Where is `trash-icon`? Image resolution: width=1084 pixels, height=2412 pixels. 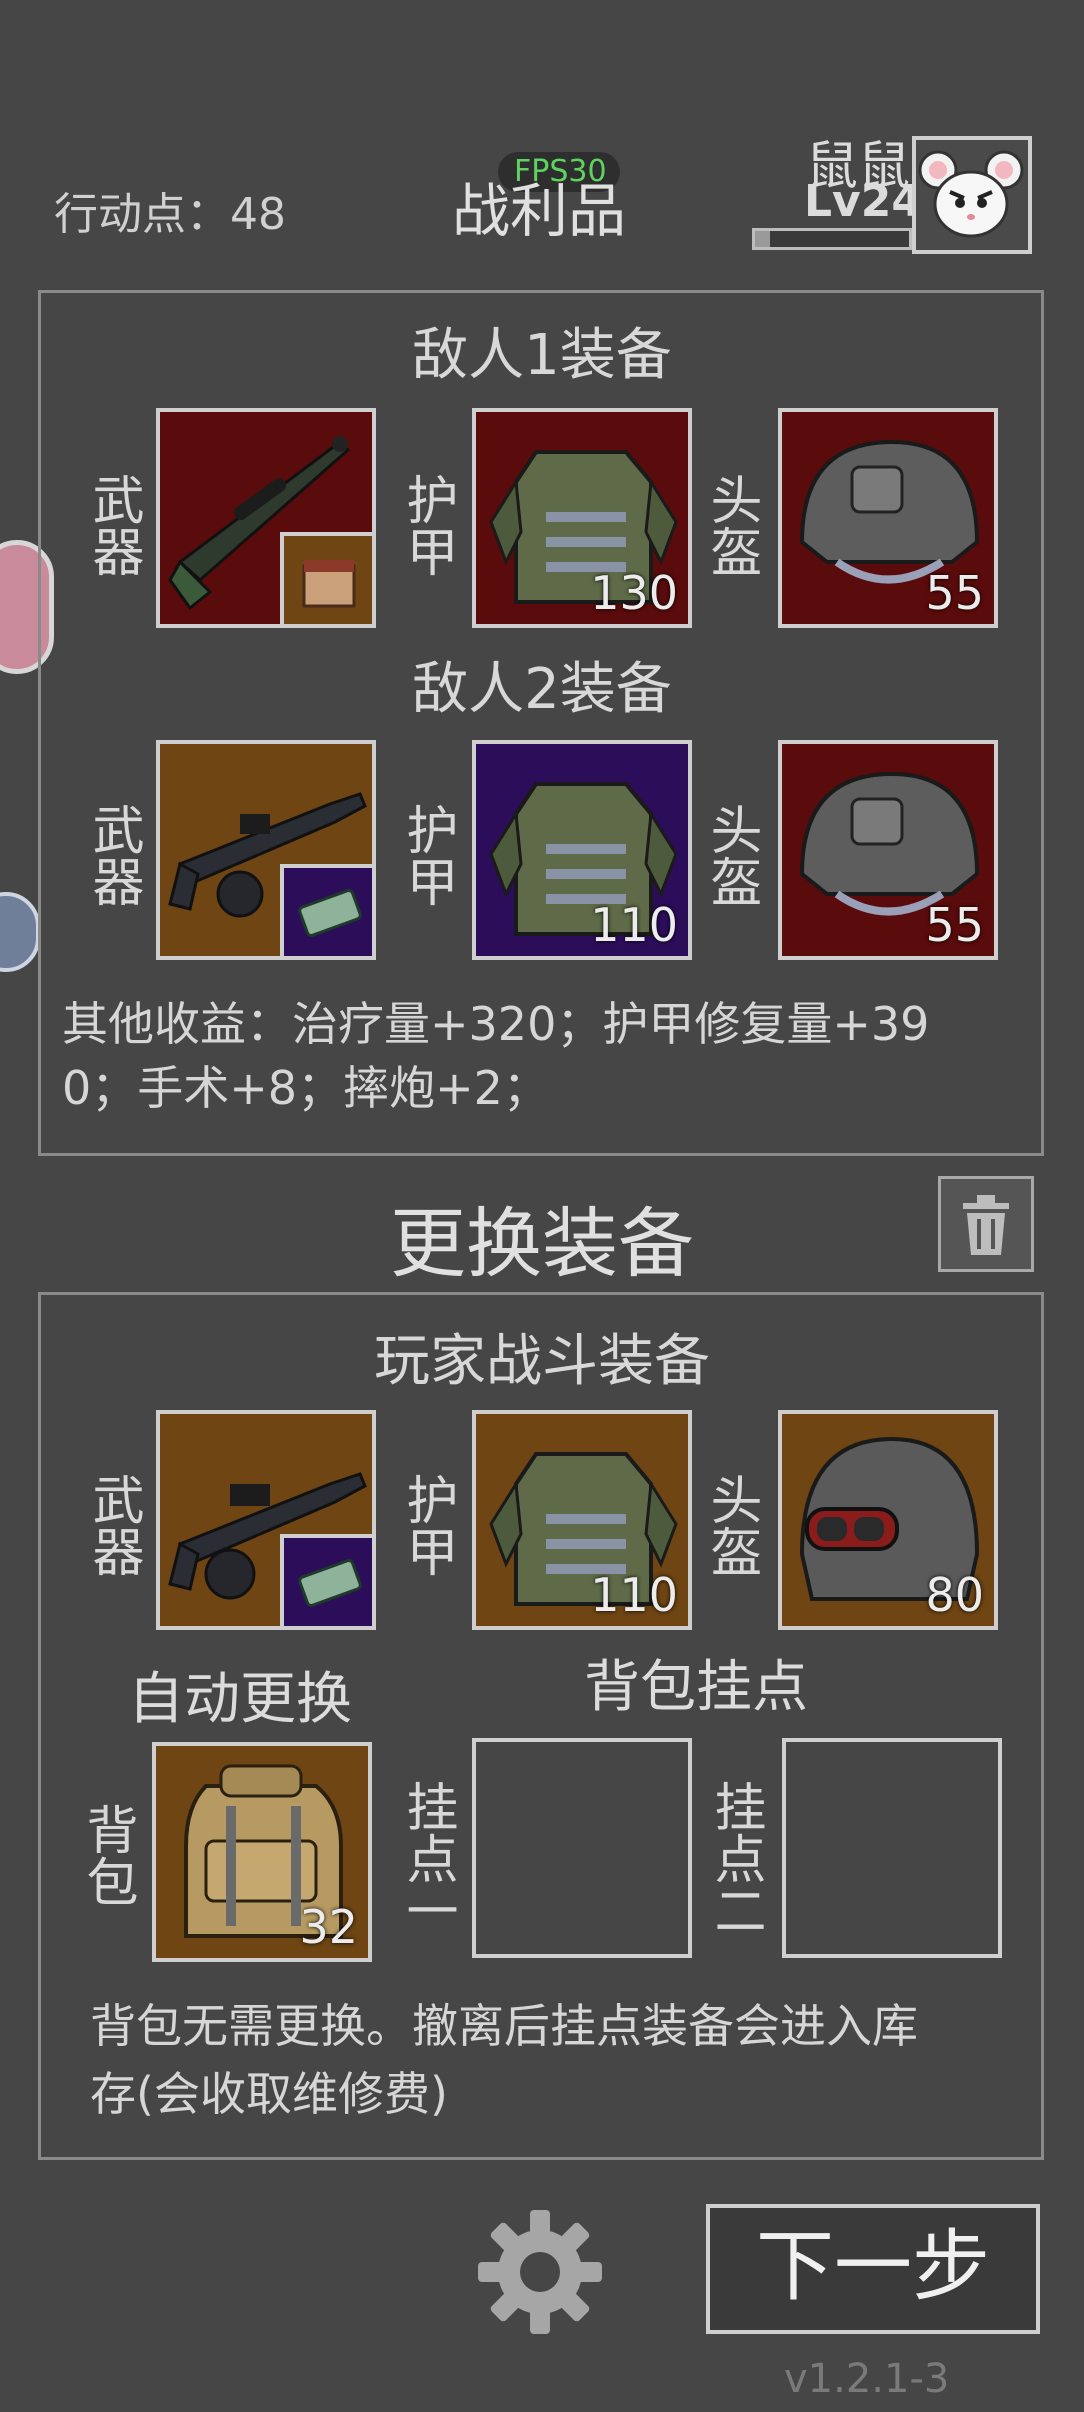 trash-icon is located at coordinates (986, 1225).